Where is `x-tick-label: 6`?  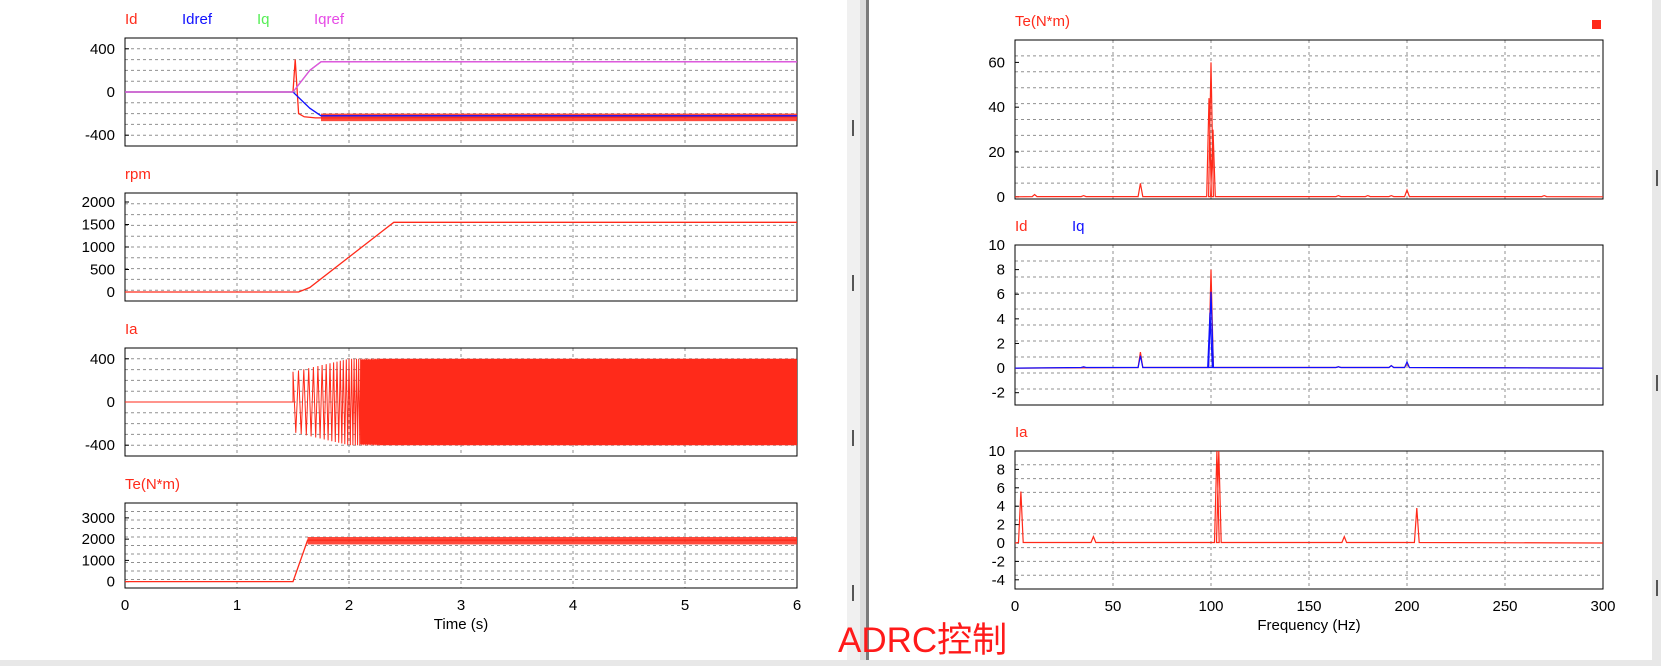 x-tick-label: 6 is located at coordinates (797, 605).